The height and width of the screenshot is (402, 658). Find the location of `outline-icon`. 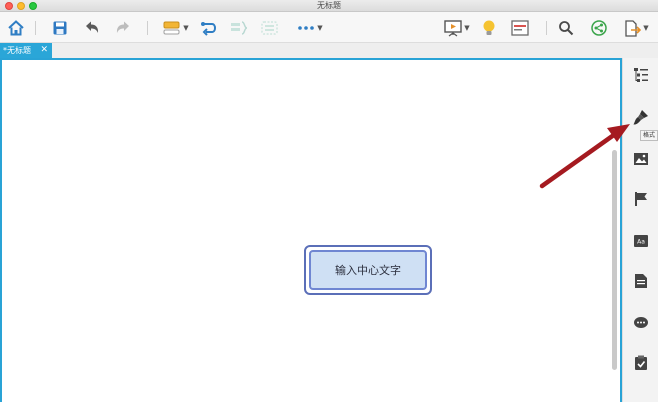

outline-icon is located at coordinates (641, 75).